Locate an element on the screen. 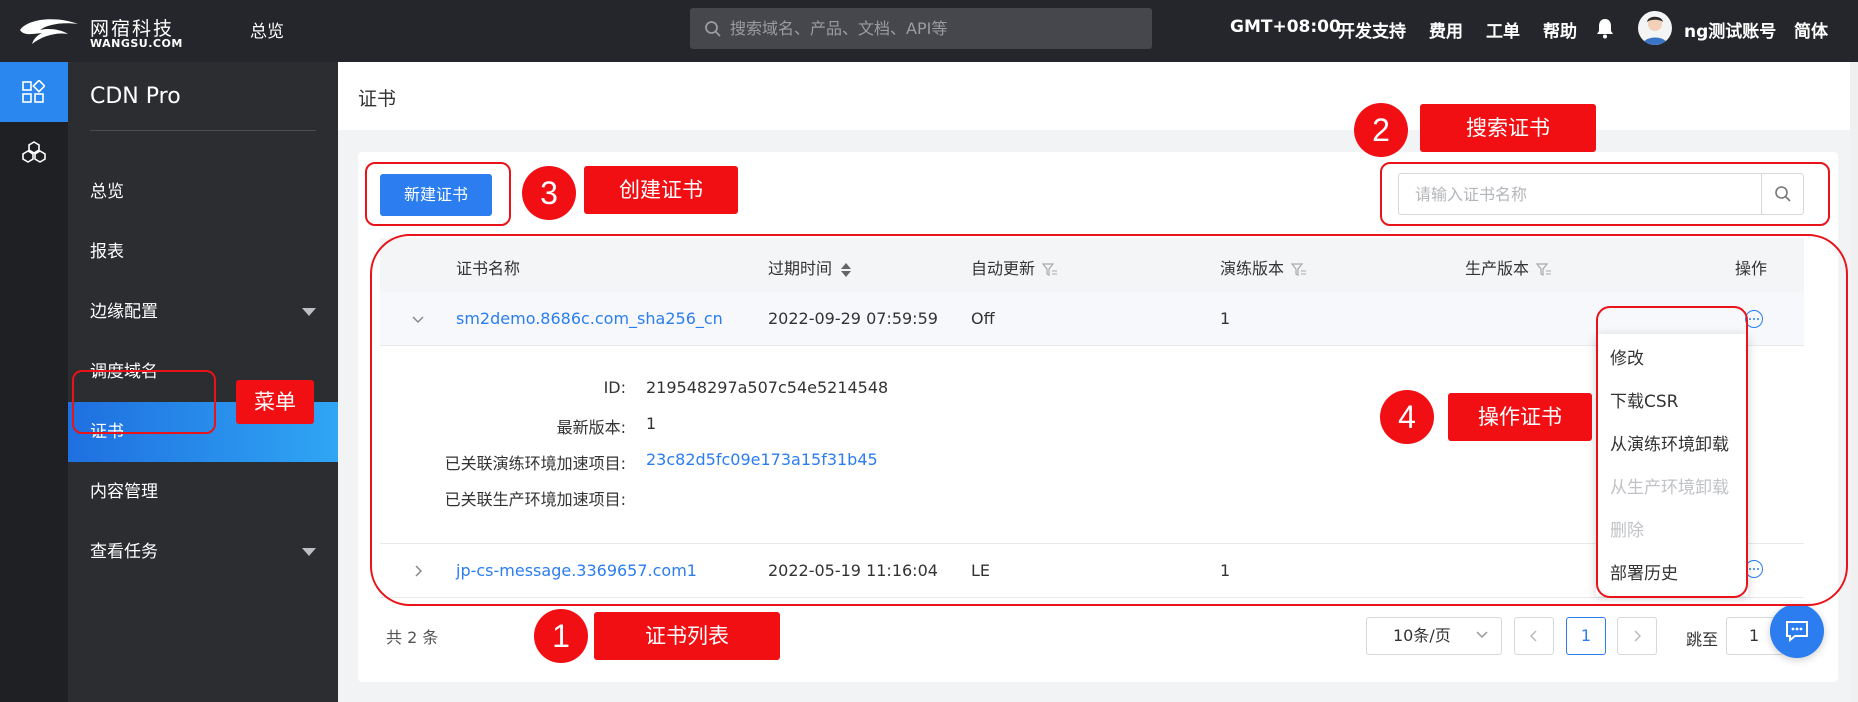 The image size is (1858, 702). avatar-icon is located at coordinates (1655, 30).